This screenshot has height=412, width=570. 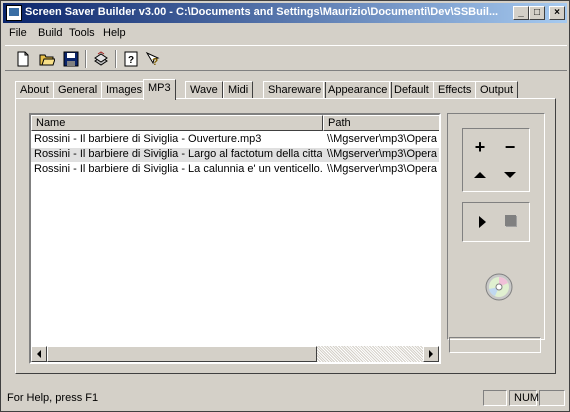 I want to click on context-help-icon: ?, so click(x=153, y=59).